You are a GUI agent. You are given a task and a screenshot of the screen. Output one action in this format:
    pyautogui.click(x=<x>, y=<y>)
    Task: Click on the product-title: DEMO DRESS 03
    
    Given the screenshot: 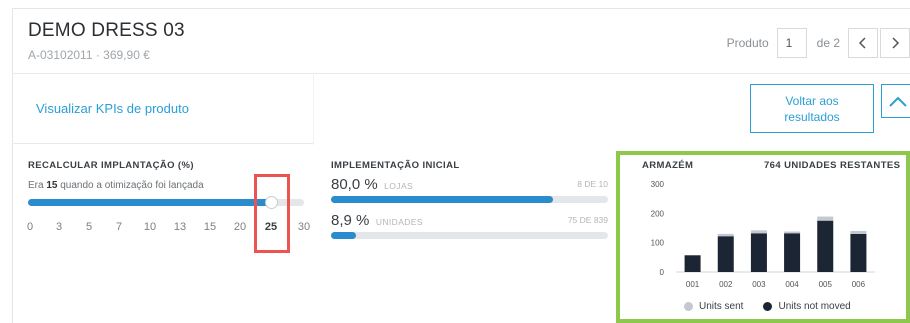 What is the action you would take?
    pyautogui.click(x=106, y=30)
    